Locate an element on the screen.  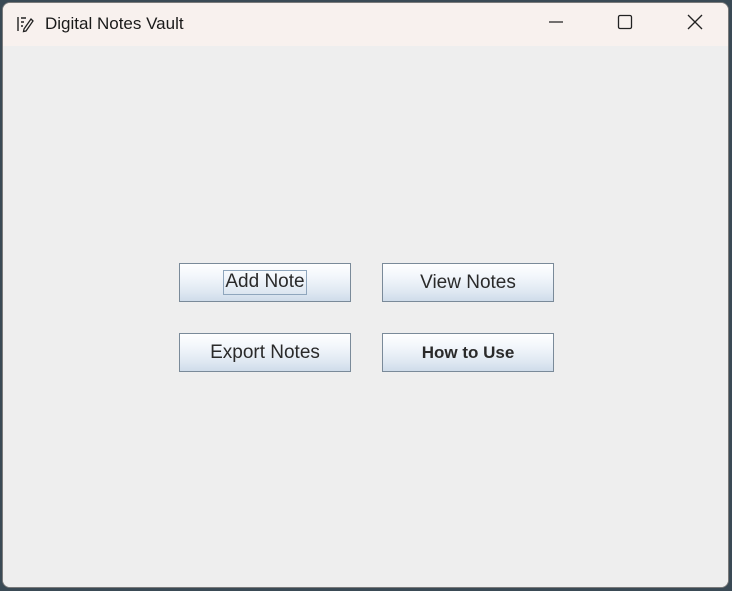
how-to-use-button: How to Use is located at coordinates (468, 352).